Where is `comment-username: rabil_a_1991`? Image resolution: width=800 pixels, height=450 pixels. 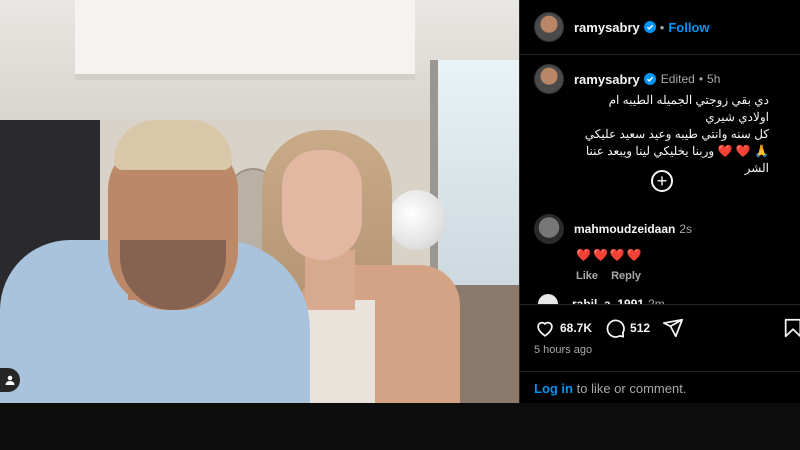
comment-username: rabil_a_1991 is located at coordinates (608, 300).